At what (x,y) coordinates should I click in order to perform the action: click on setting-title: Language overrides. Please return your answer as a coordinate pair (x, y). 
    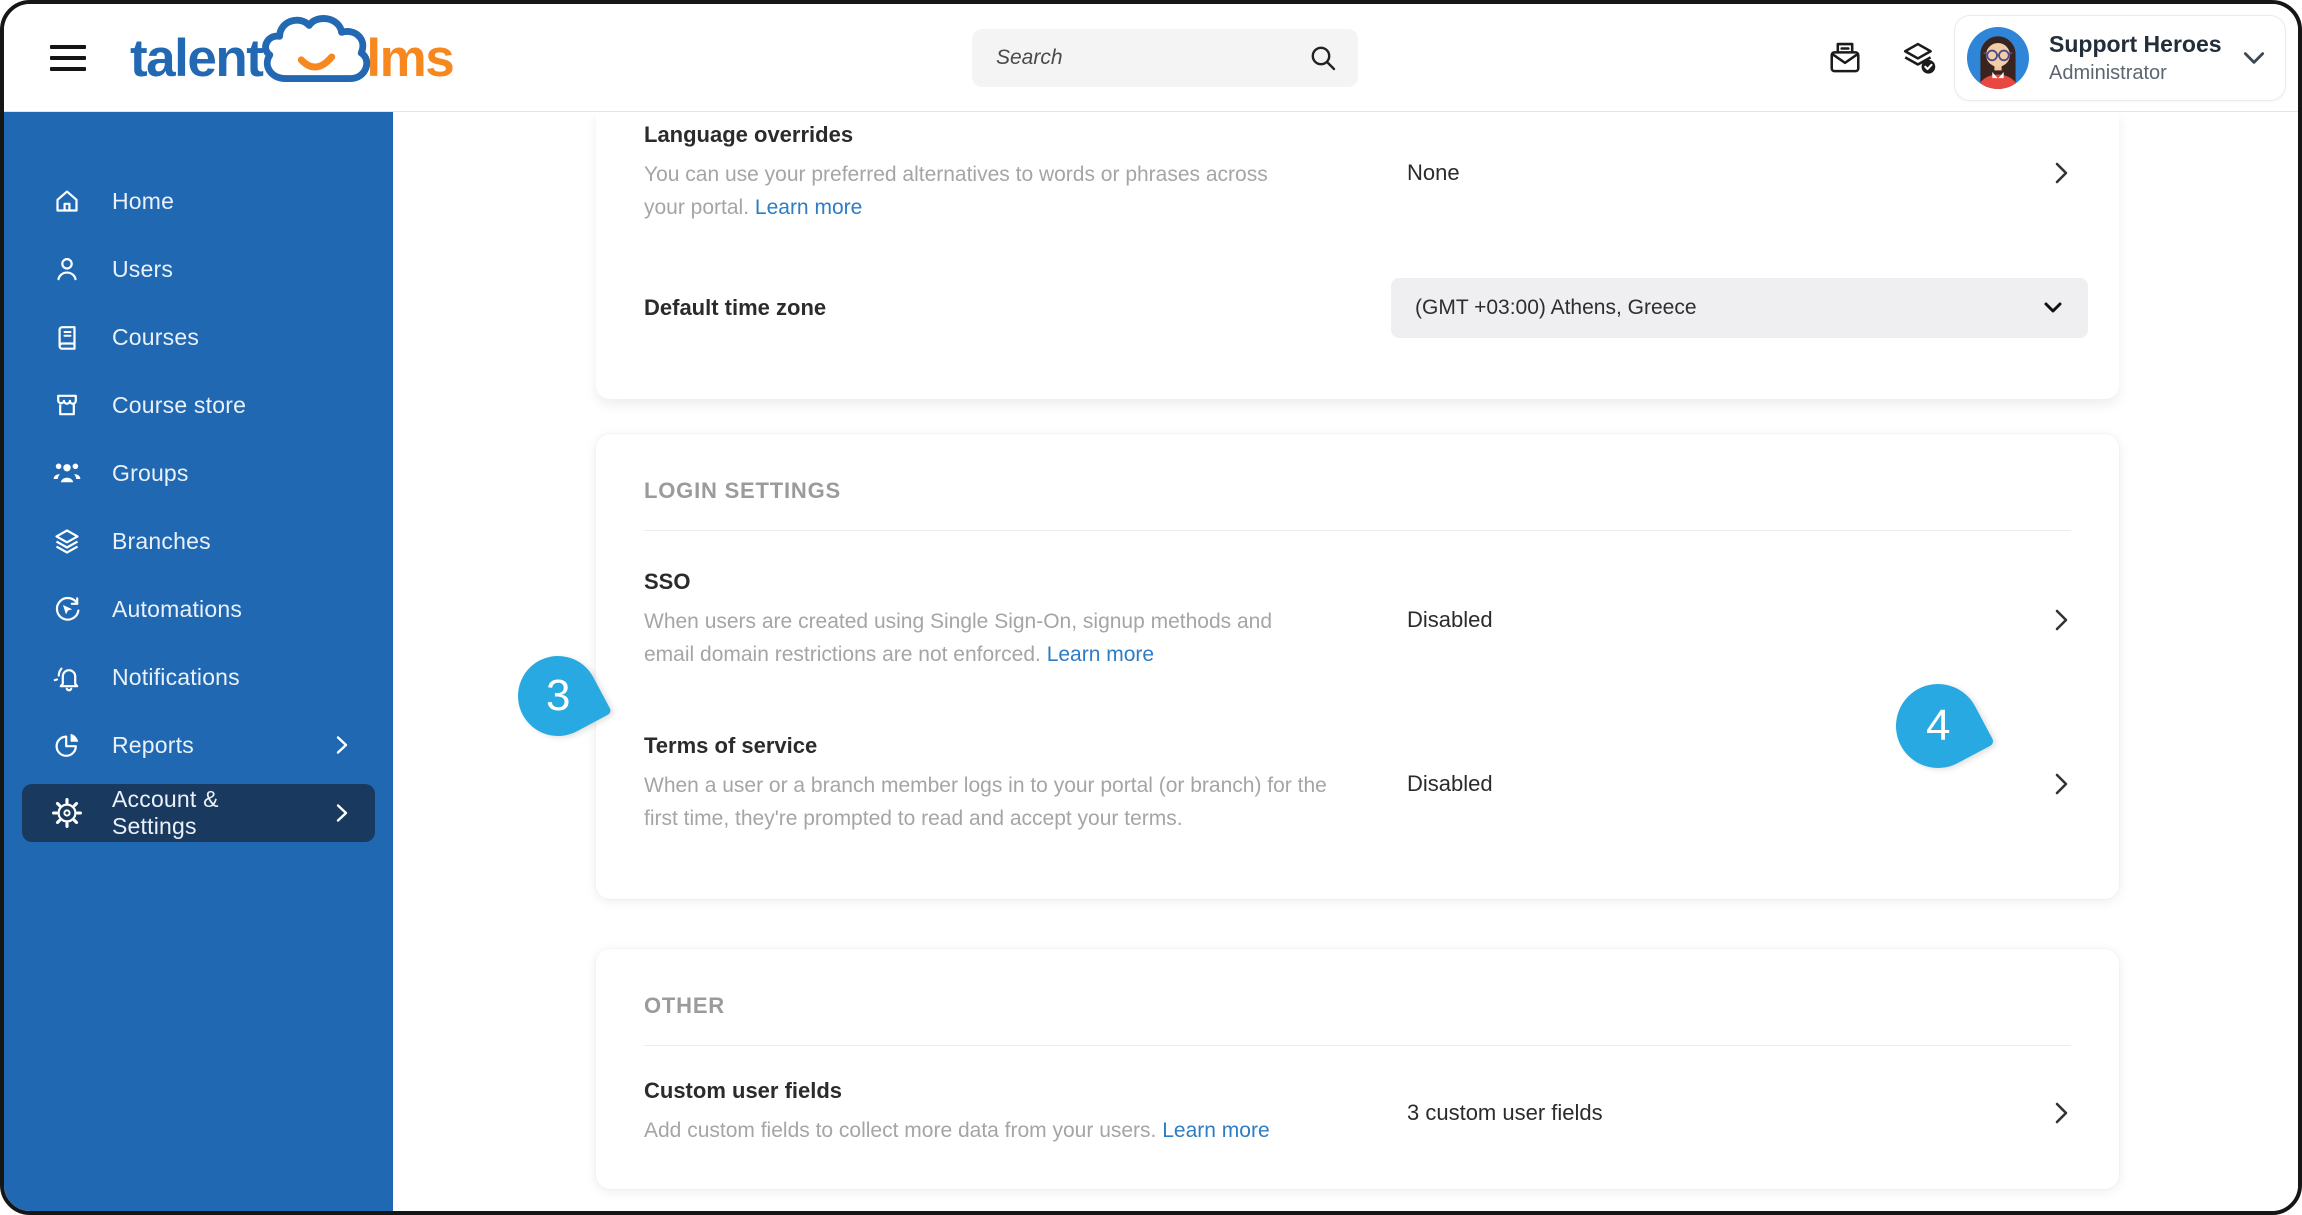
    Looking at the image, I should click on (749, 134).